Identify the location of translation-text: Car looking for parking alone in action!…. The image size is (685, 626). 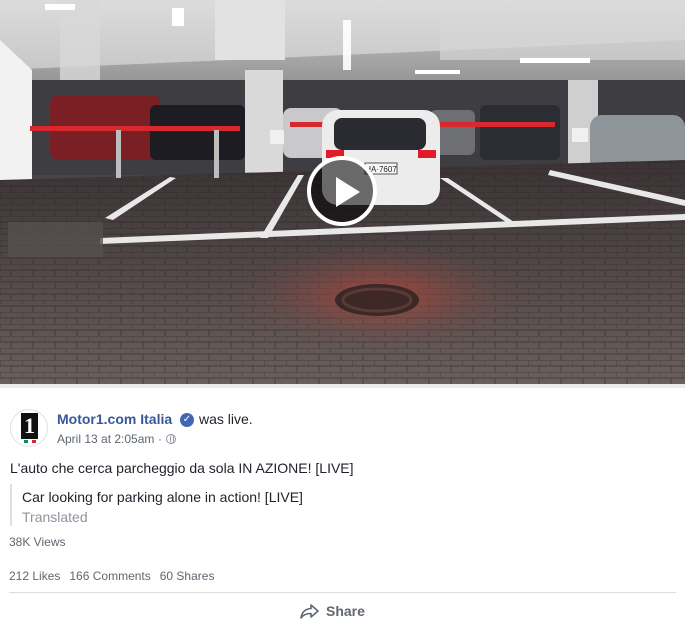
(162, 497).